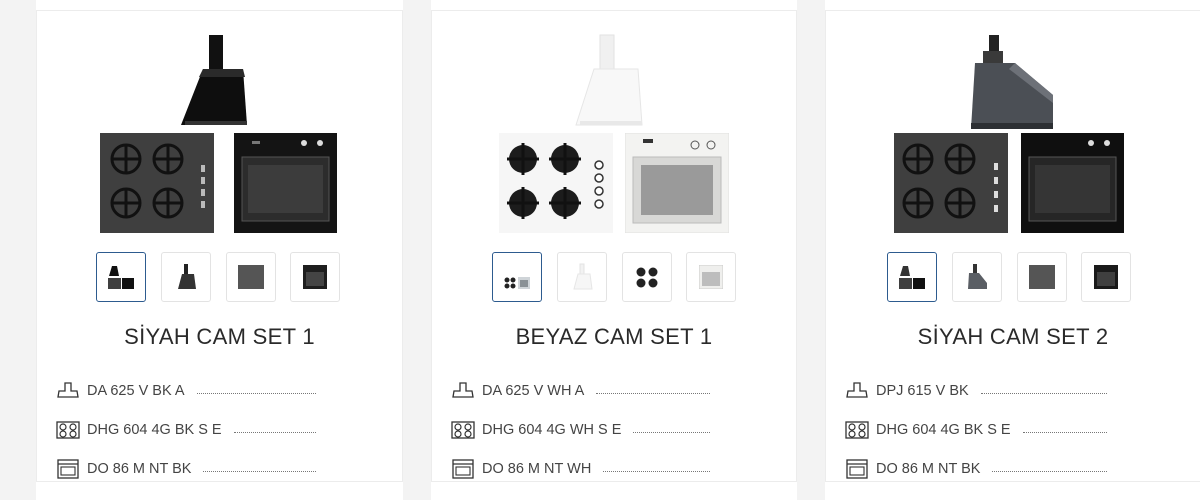 Image resolution: width=1200 pixels, height=500 pixels. I want to click on list-item: DA 625 V WH A, so click(581, 390).